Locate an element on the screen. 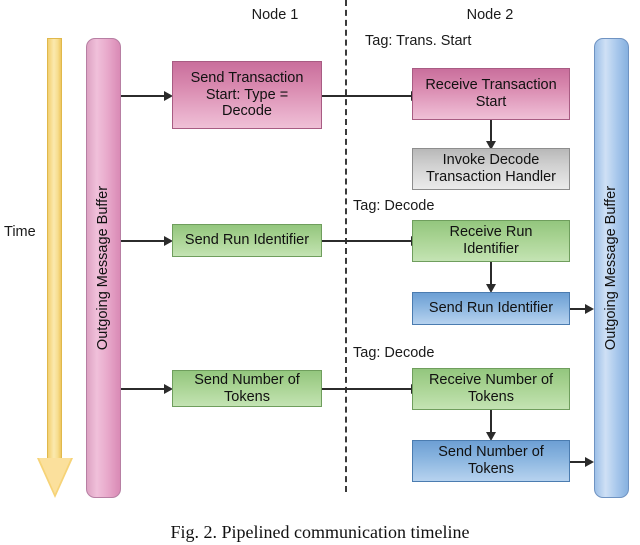  box-send-number-of-tokens-node2: Send Number of Tokens is located at coordinates (491, 461).